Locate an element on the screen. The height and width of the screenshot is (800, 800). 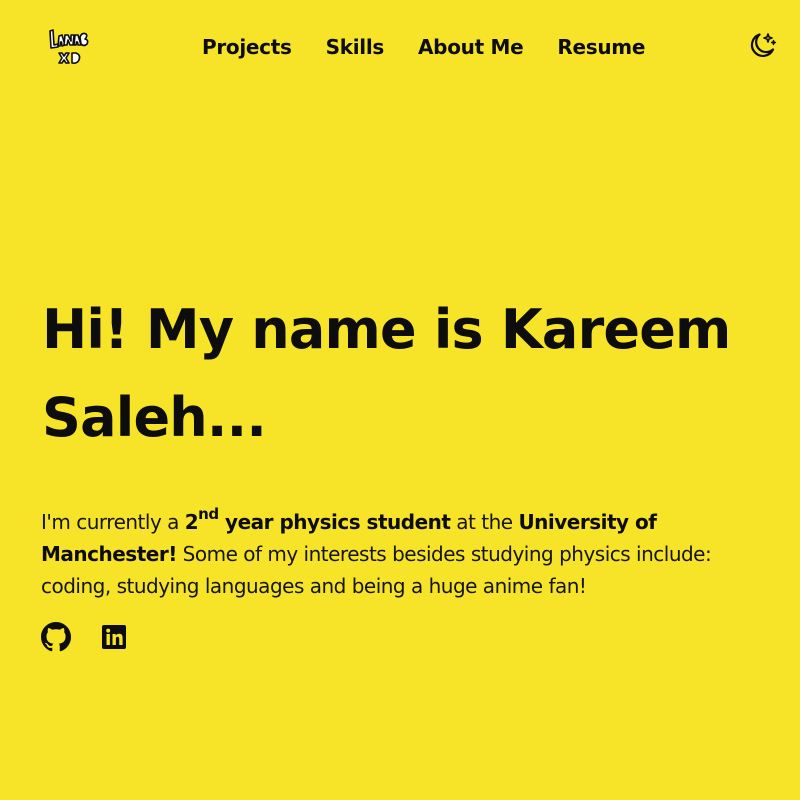
logo-link is located at coordinates (69, 47).